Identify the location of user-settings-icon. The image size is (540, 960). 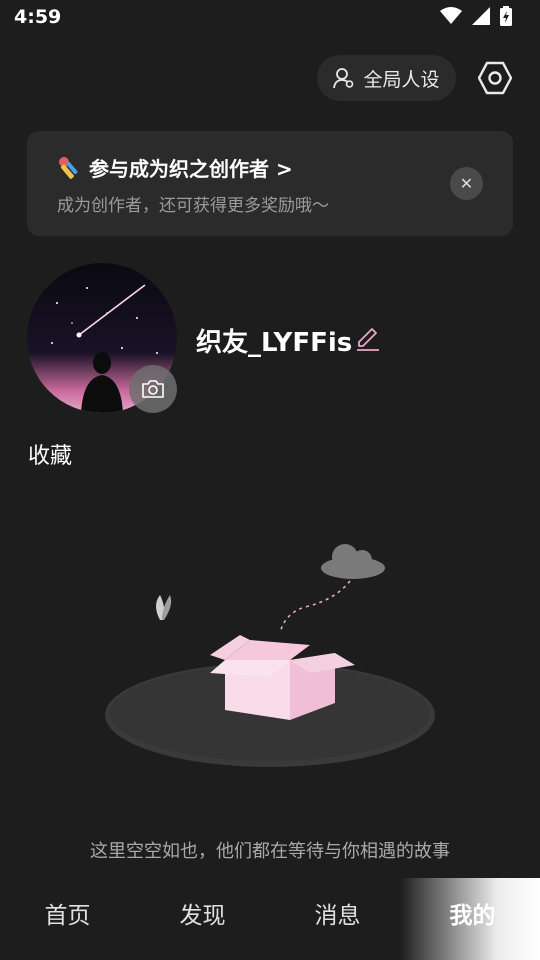
(343, 78).